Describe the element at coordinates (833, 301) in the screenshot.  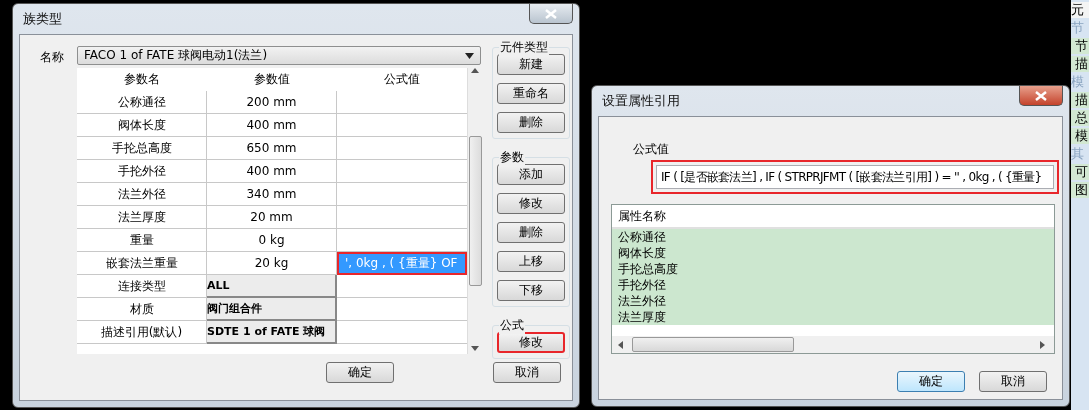
I see `list-item: 法兰外径` at that location.